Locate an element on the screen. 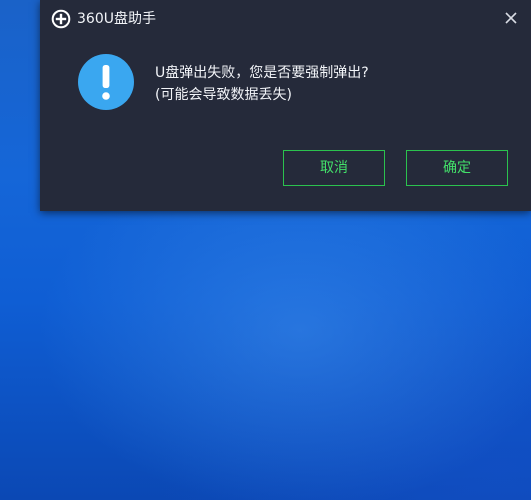 The width and height of the screenshot is (531, 500). message-line-2: (可能会导致数据丢失) is located at coordinates (223, 95).